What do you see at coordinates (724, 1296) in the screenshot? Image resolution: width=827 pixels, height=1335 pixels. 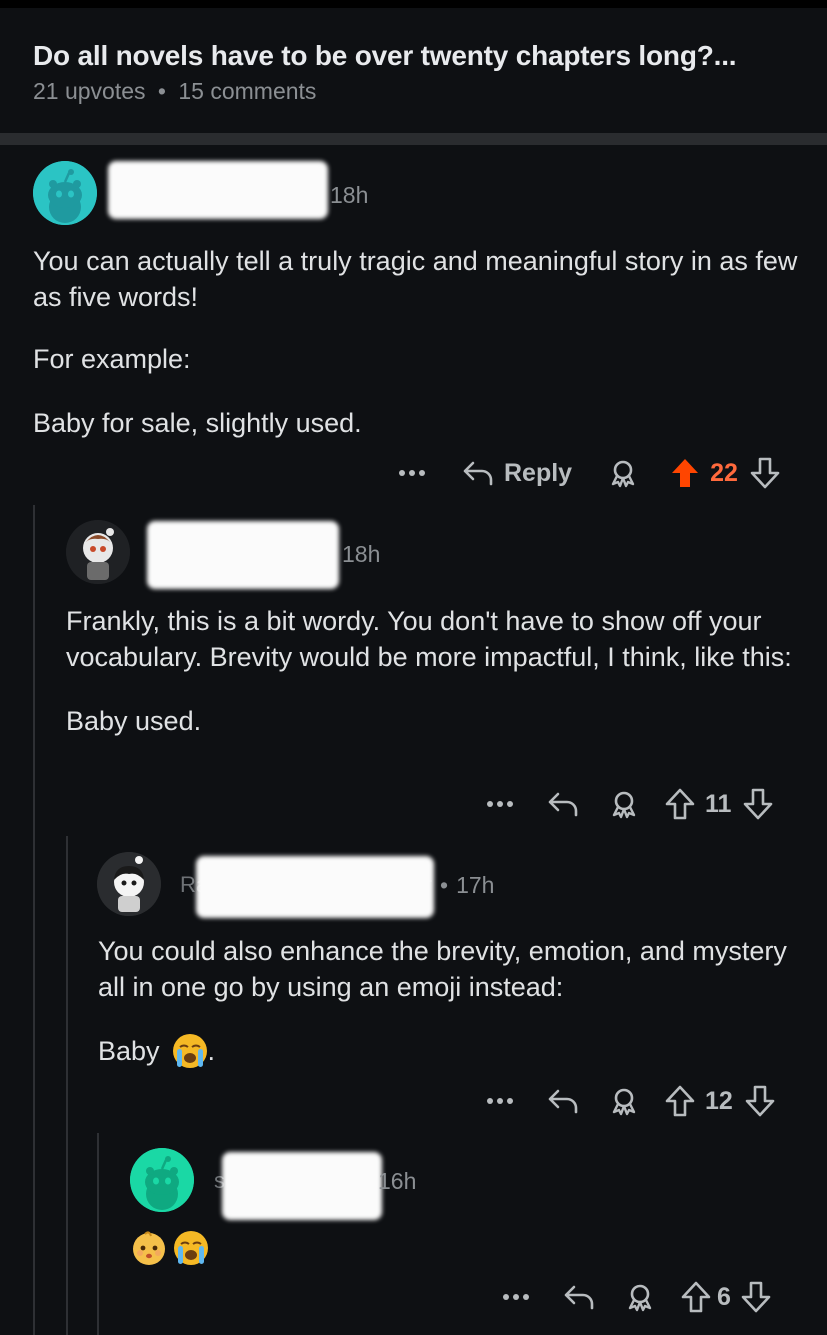 I see `score: 6` at bounding box center [724, 1296].